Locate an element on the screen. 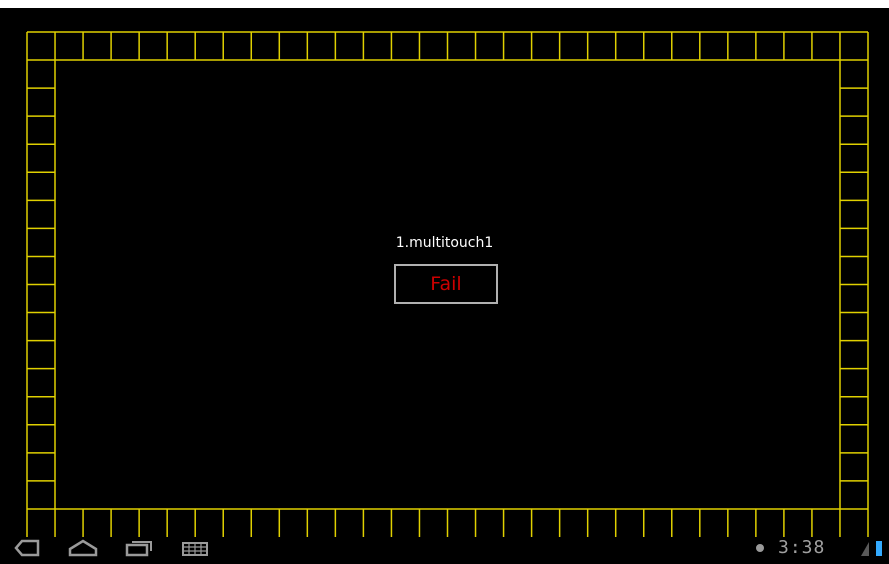 This screenshot has height=564, width=889. result-button: Fail is located at coordinates (446, 284).